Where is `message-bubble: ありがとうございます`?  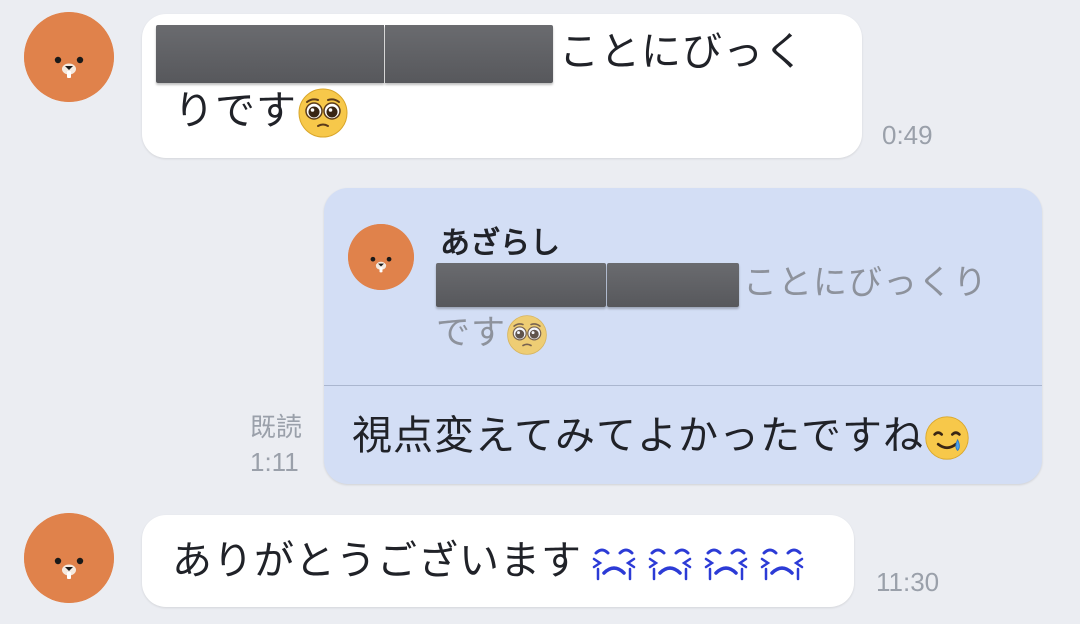 message-bubble: ありがとうございます is located at coordinates (498, 561).